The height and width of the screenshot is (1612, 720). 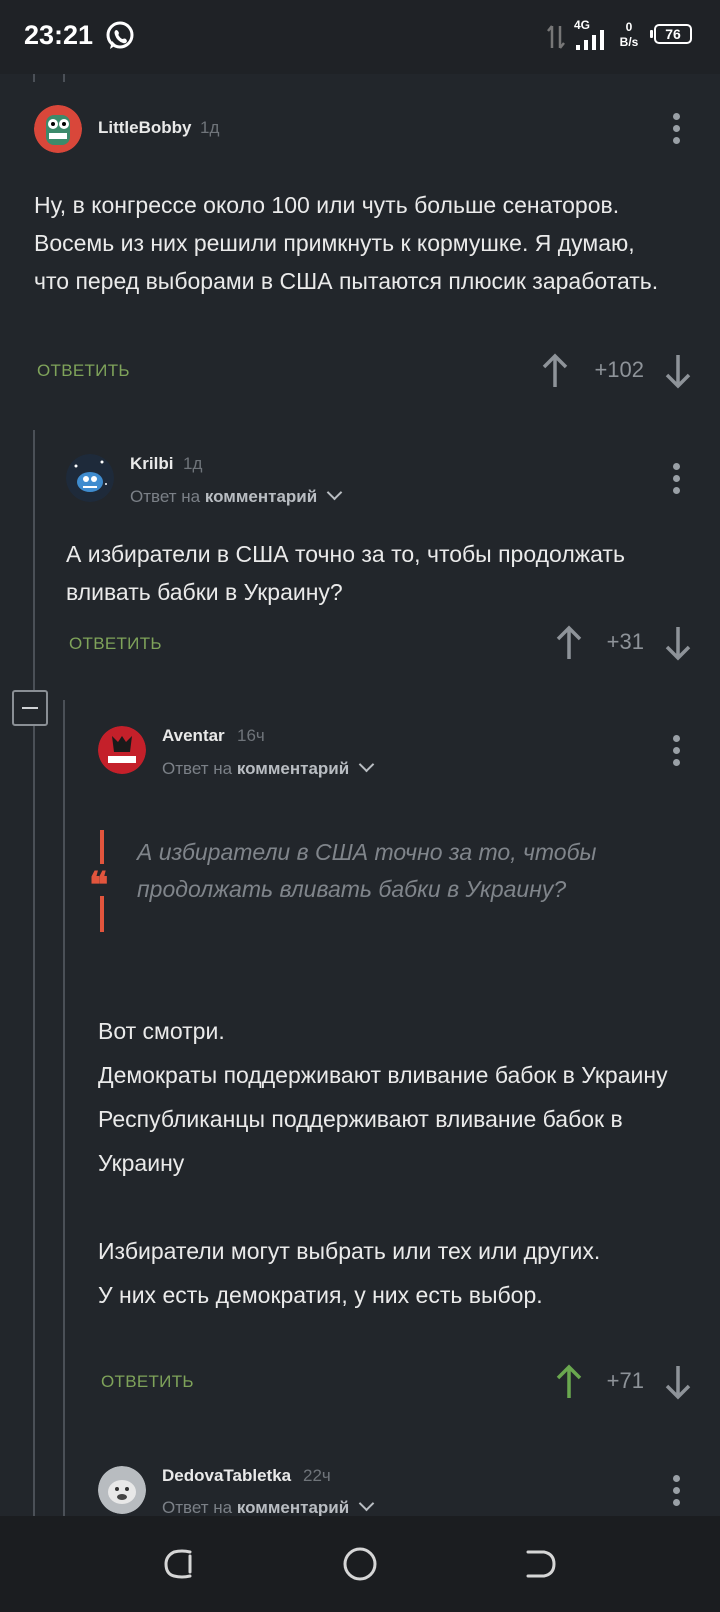 I want to click on timestamp: 16ч, so click(x=251, y=735).